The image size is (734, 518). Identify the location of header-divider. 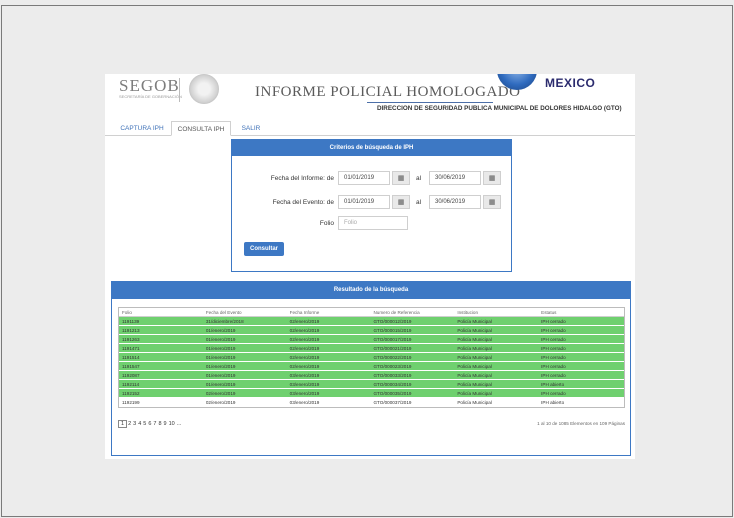
(179, 90).